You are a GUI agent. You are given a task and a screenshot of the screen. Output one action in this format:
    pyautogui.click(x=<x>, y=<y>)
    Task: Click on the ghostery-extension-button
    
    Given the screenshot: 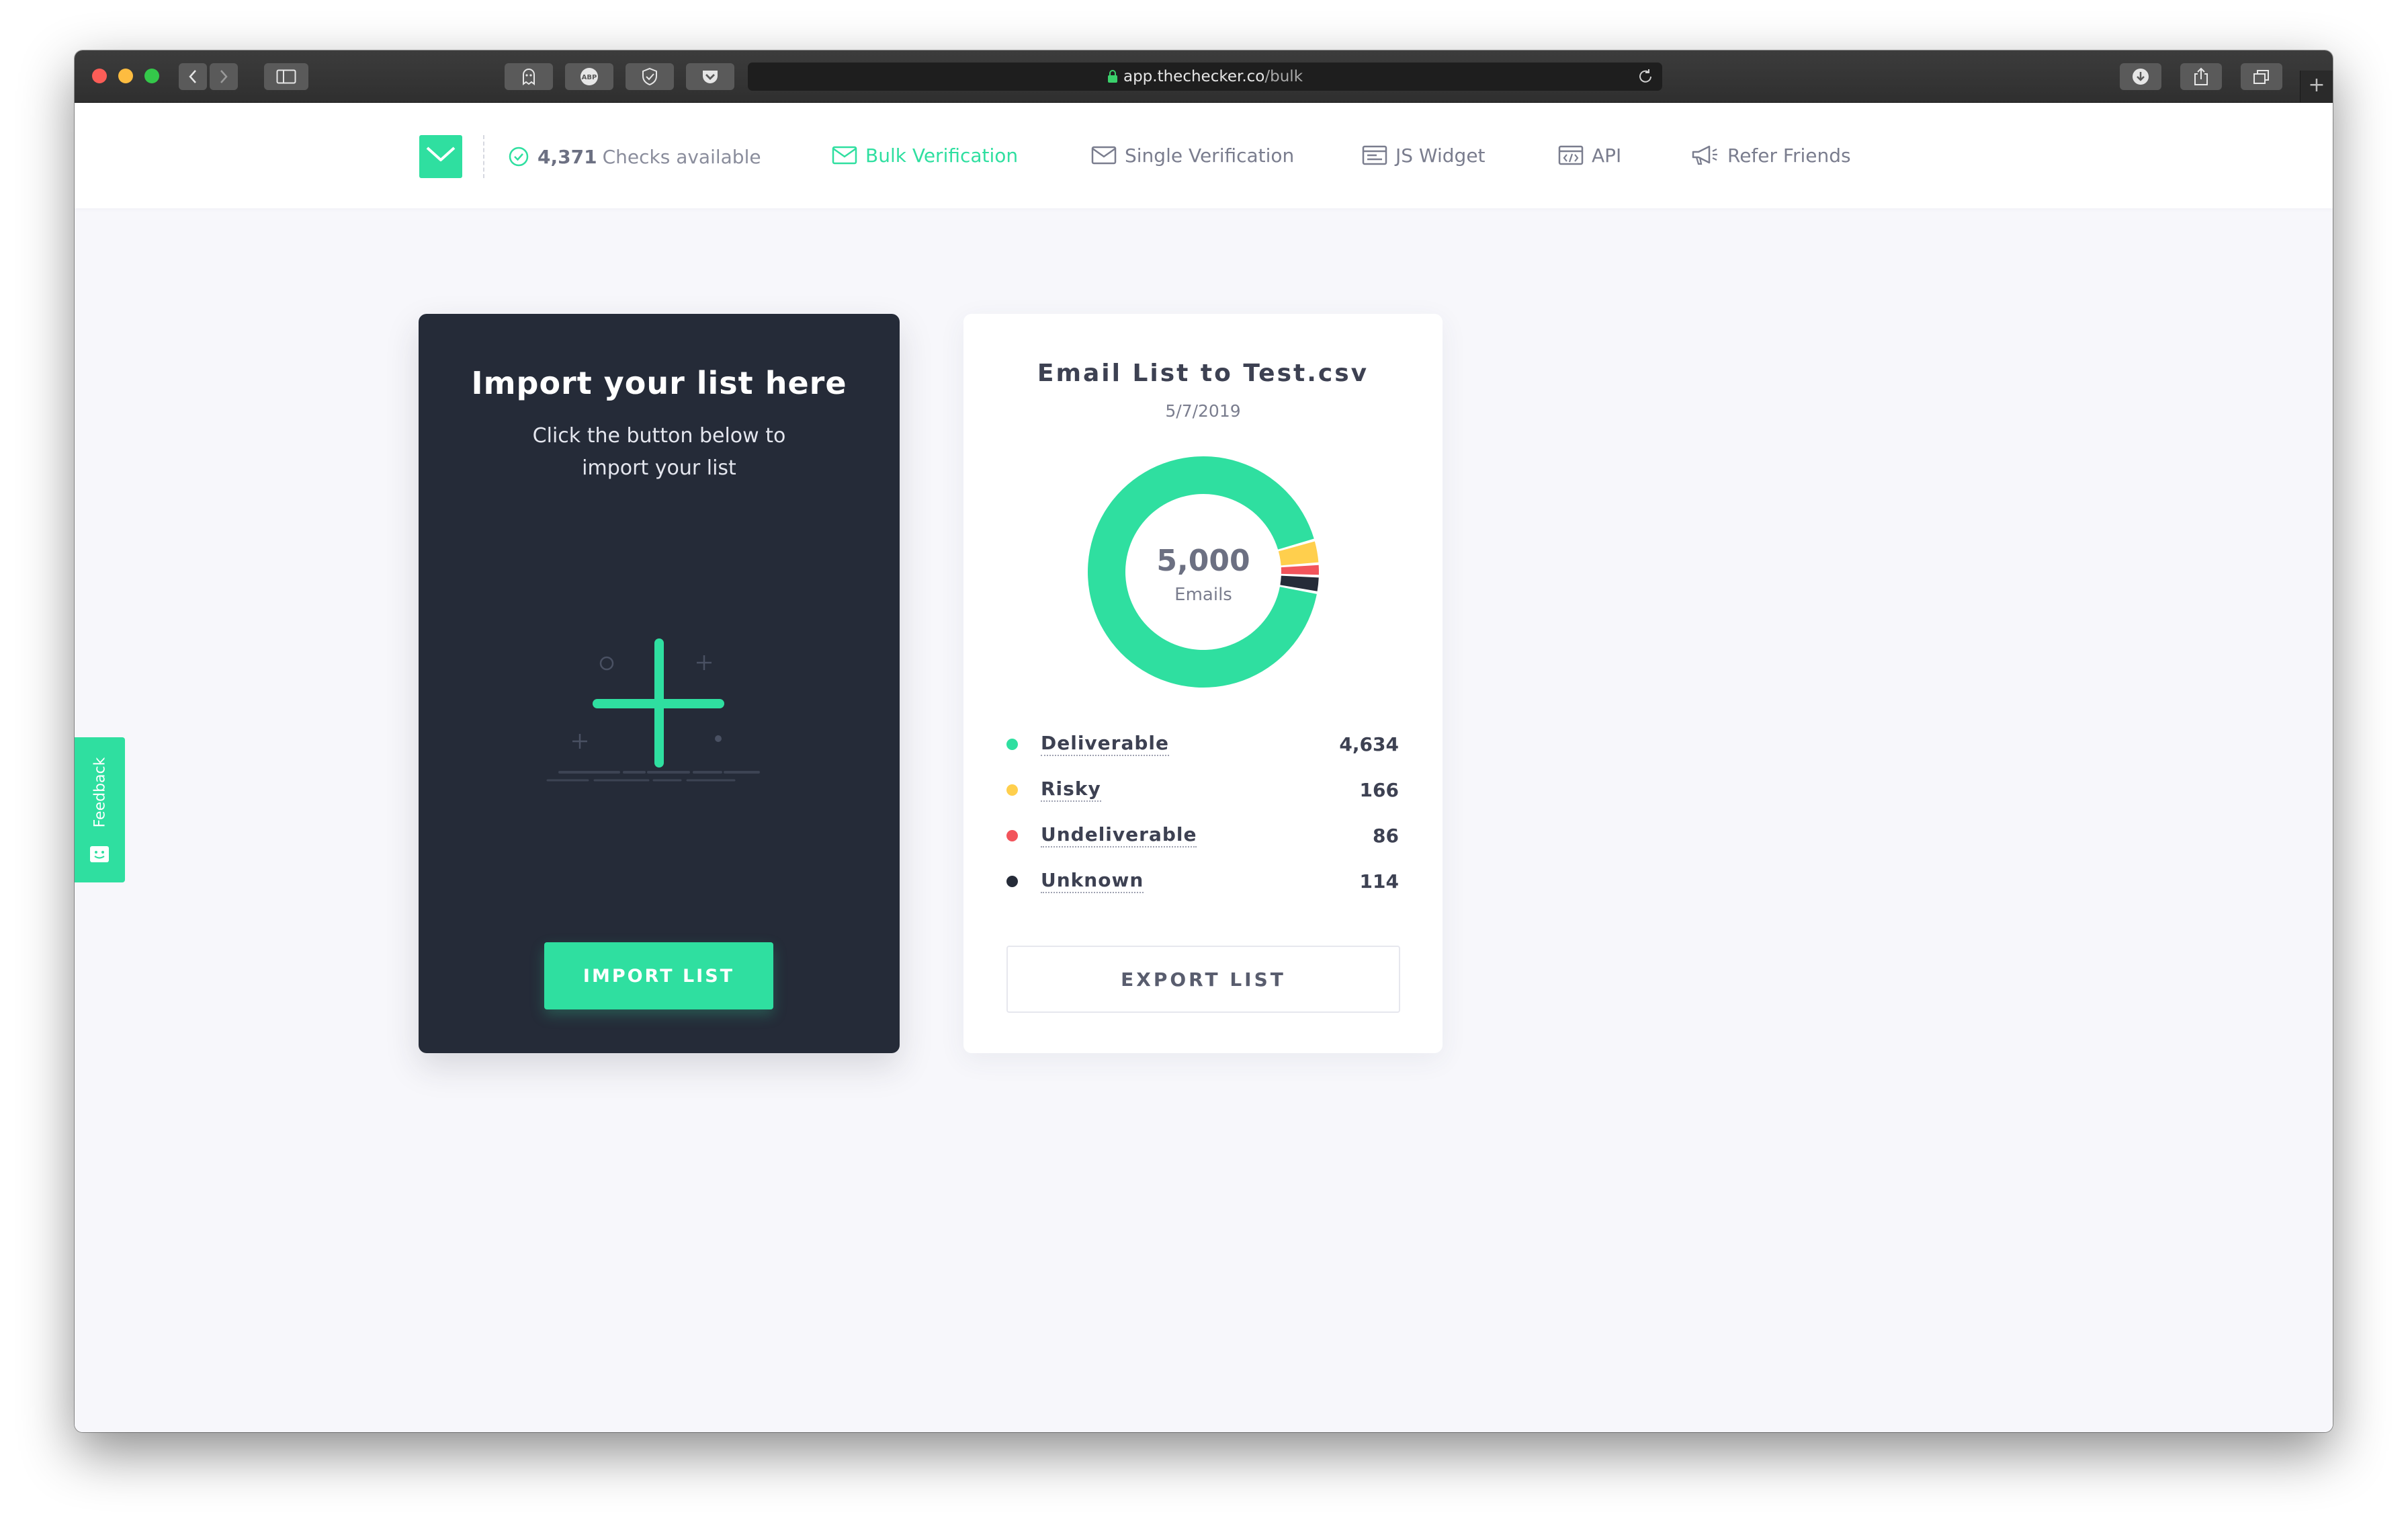 What is the action you would take?
    pyautogui.click(x=529, y=77)
    